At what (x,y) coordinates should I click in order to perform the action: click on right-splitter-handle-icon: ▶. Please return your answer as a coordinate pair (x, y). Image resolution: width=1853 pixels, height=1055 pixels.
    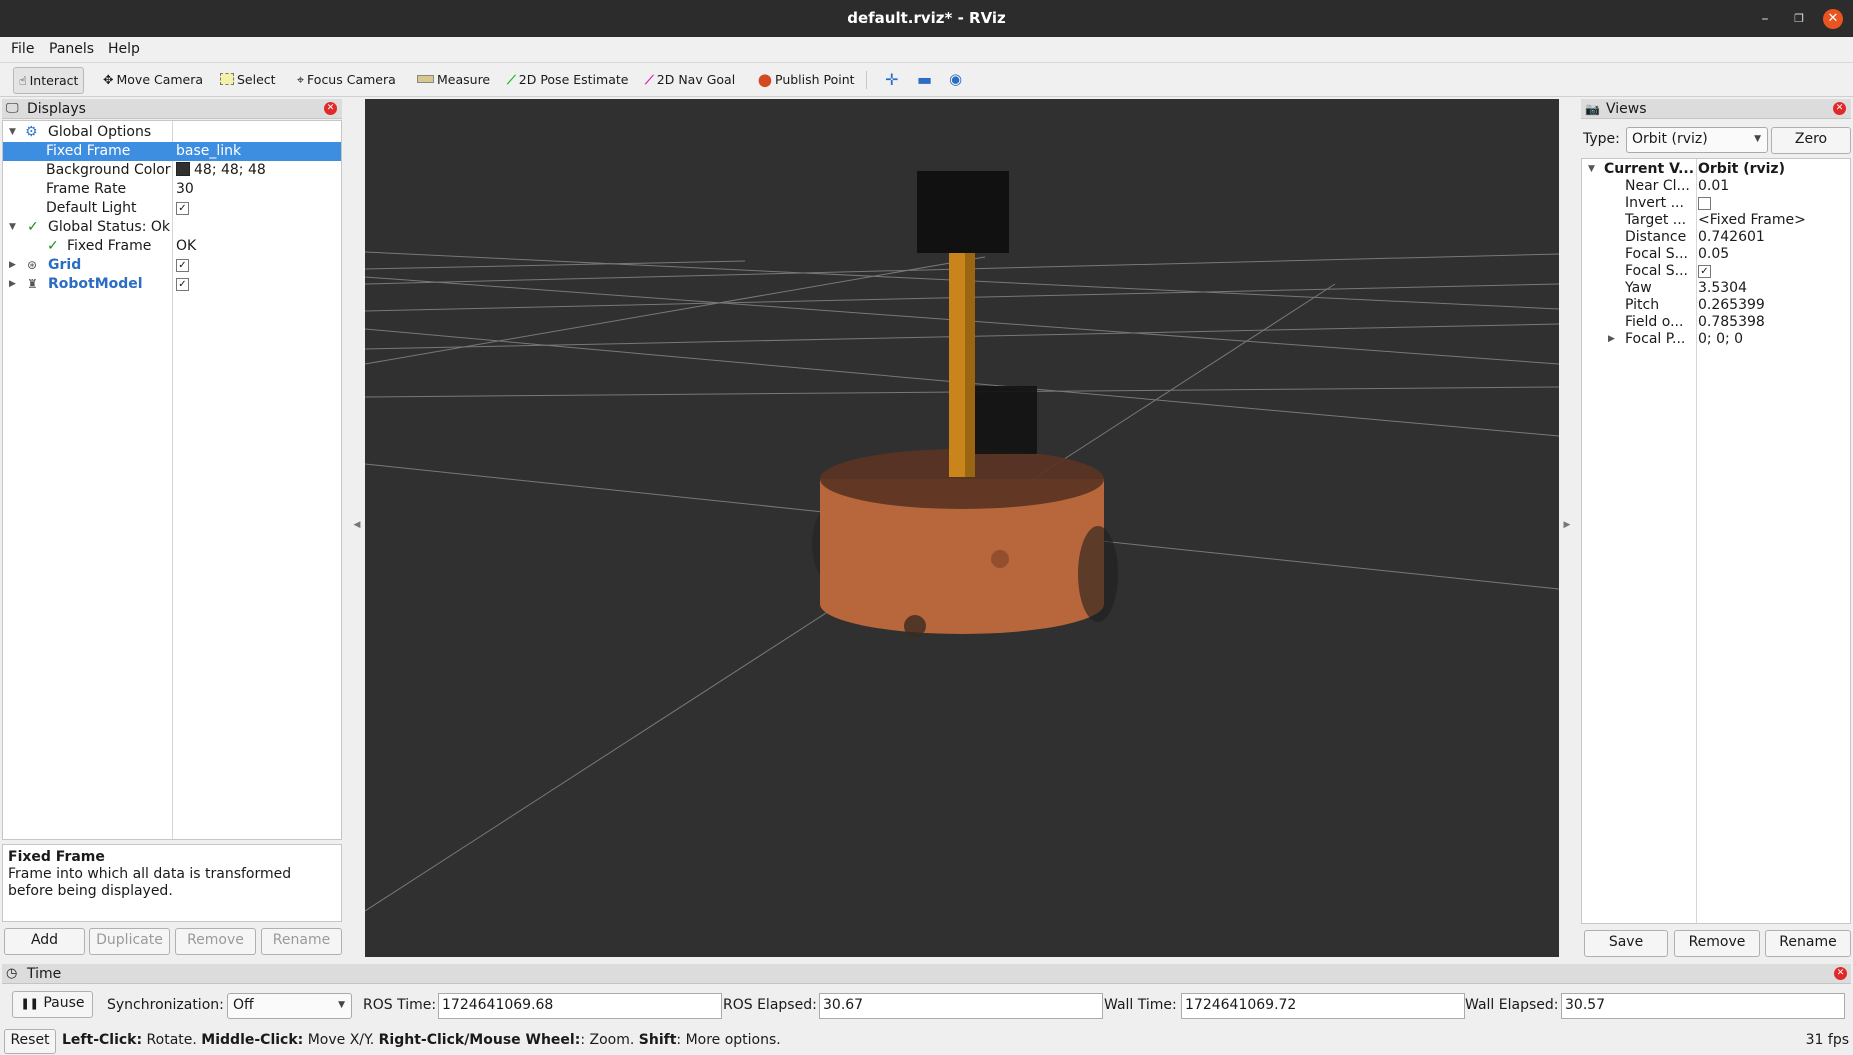
    Looking at the image, I should click on (1567, 525).